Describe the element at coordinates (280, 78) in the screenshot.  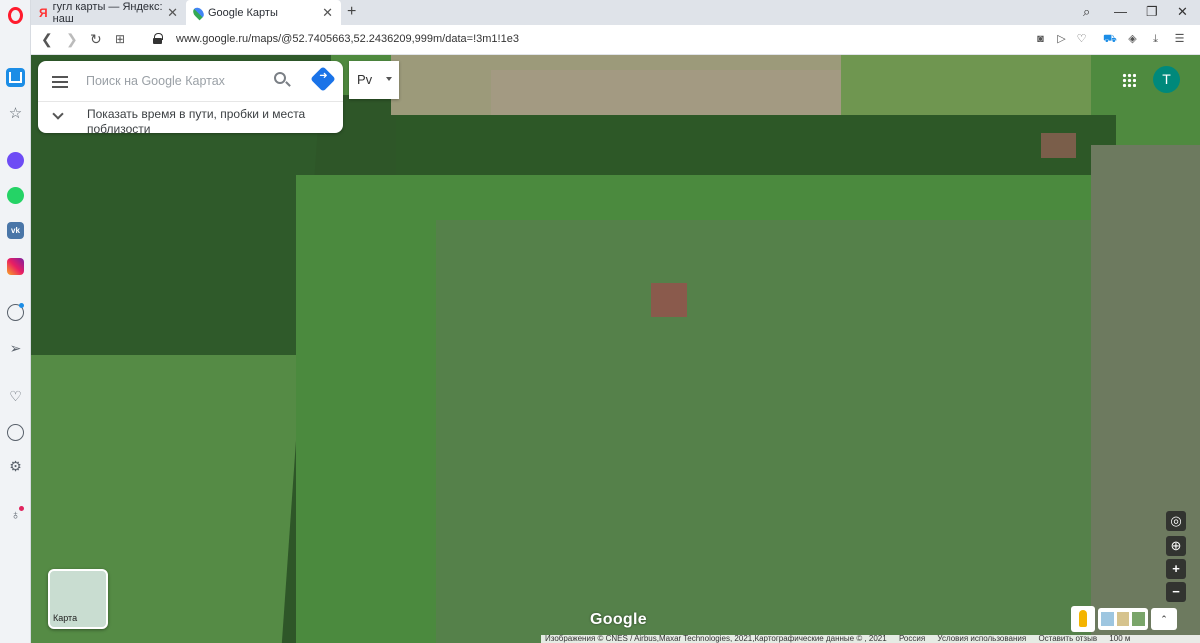
I see `search-icon` at that location.